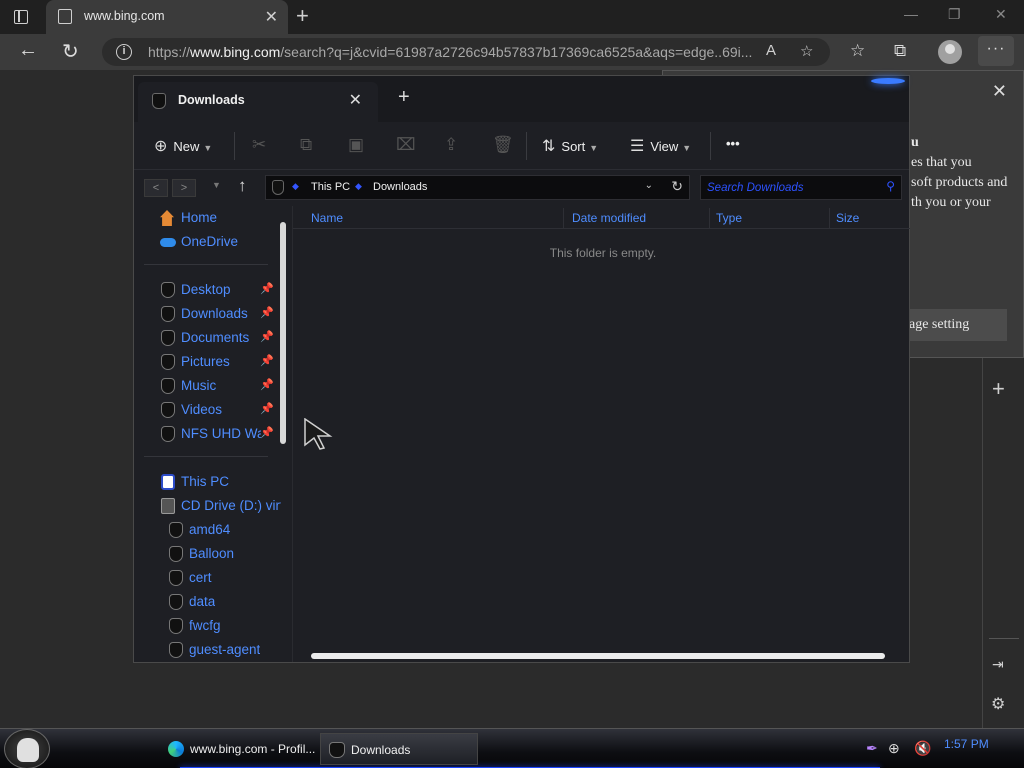 The image size is (1024, 768). I want to click on close-tab-icon: ✕, so click(271, 17).